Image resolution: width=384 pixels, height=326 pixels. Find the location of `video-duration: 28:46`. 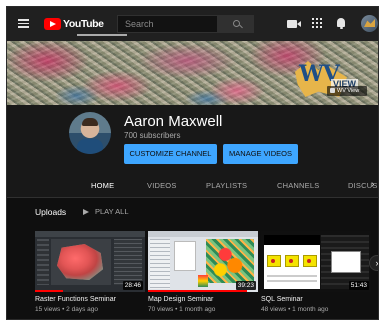

video-duration: 28:46 is located at coordinates (132, 285).